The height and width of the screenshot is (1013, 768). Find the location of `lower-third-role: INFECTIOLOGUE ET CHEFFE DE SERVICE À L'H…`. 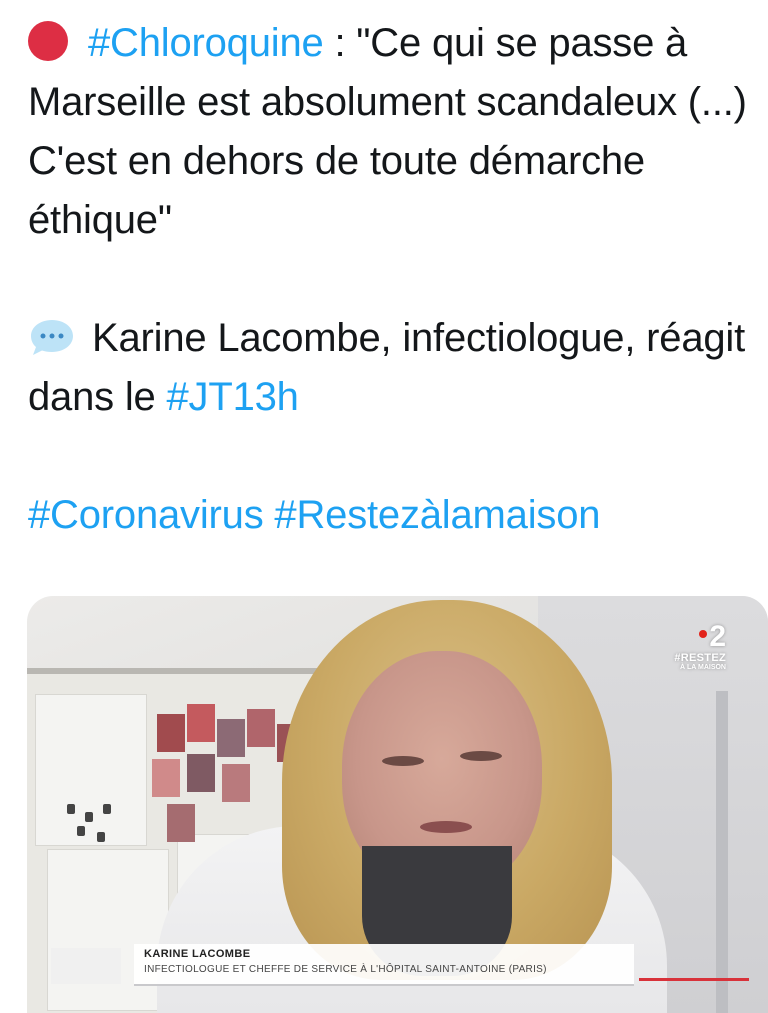

lower-third-role: INFECTIOLOGUE ET CHEFFE DE SERVICE À L'H… is located at coordinates (345, 969).